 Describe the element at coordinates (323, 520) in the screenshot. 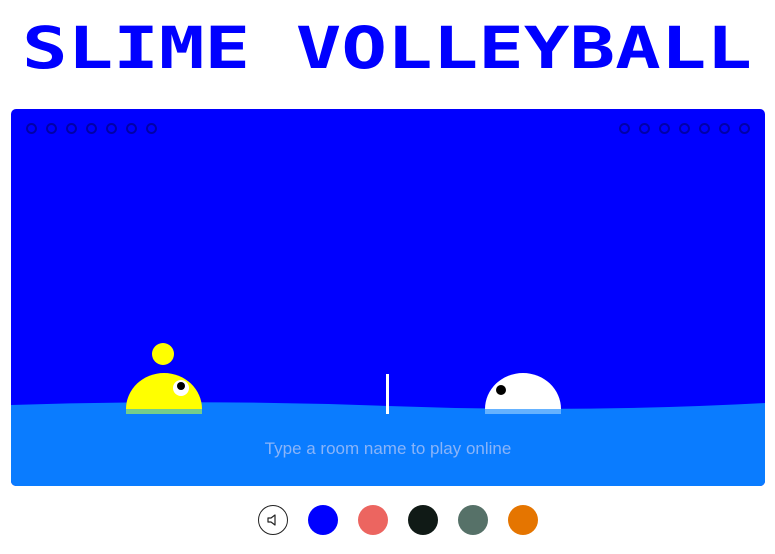

I see `theme-color-blue-button` at that location.